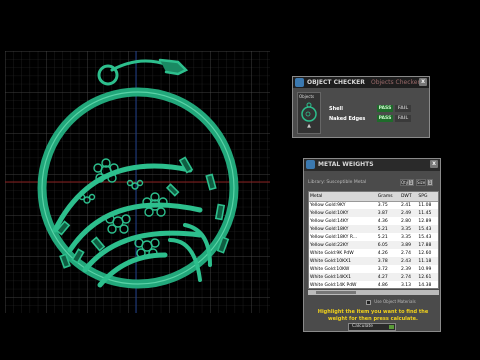 This screenshot has height=360, width=480. Describe the element at coordinates (404, 182) in the screenshot. I see `qty-label: Qty` at that location.